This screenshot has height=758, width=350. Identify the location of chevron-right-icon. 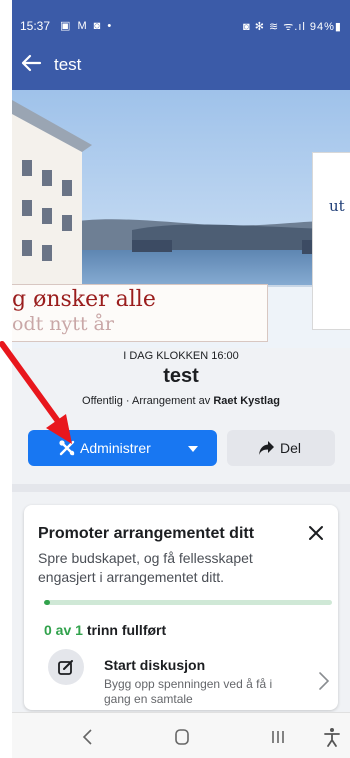
(324, 681).